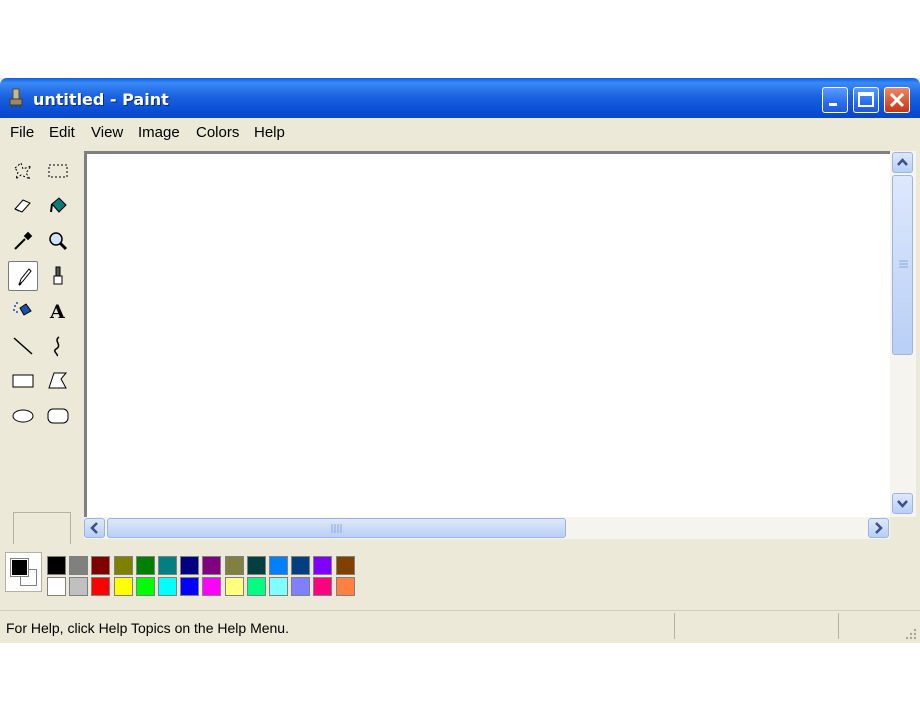  Describe the element at coordinates (16, 98) in the screenshot. I see `paint-app-icon` at that location.